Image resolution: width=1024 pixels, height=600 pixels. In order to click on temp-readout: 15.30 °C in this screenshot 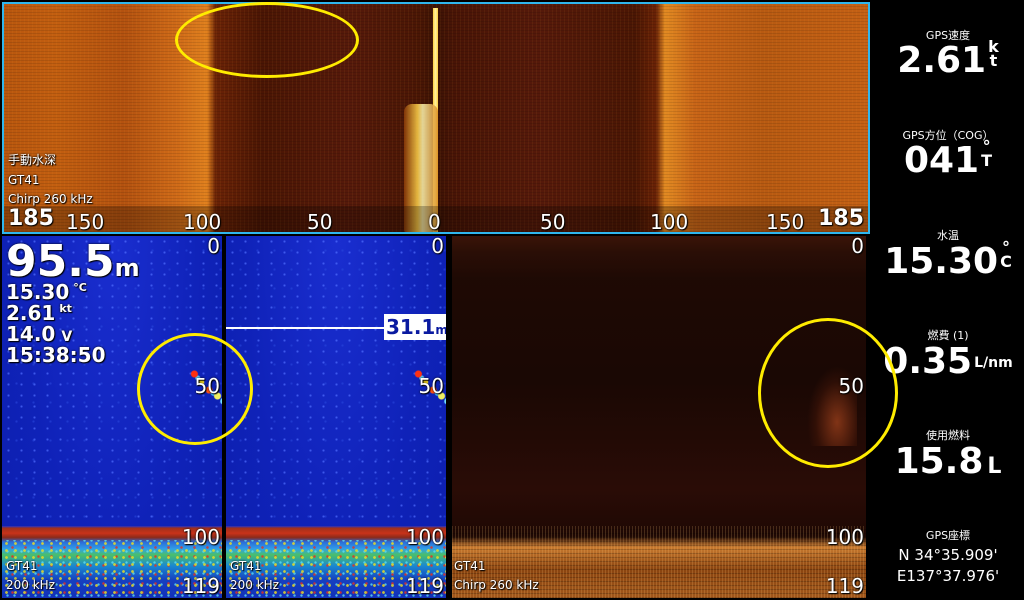, I will do `click(46, 292)`.